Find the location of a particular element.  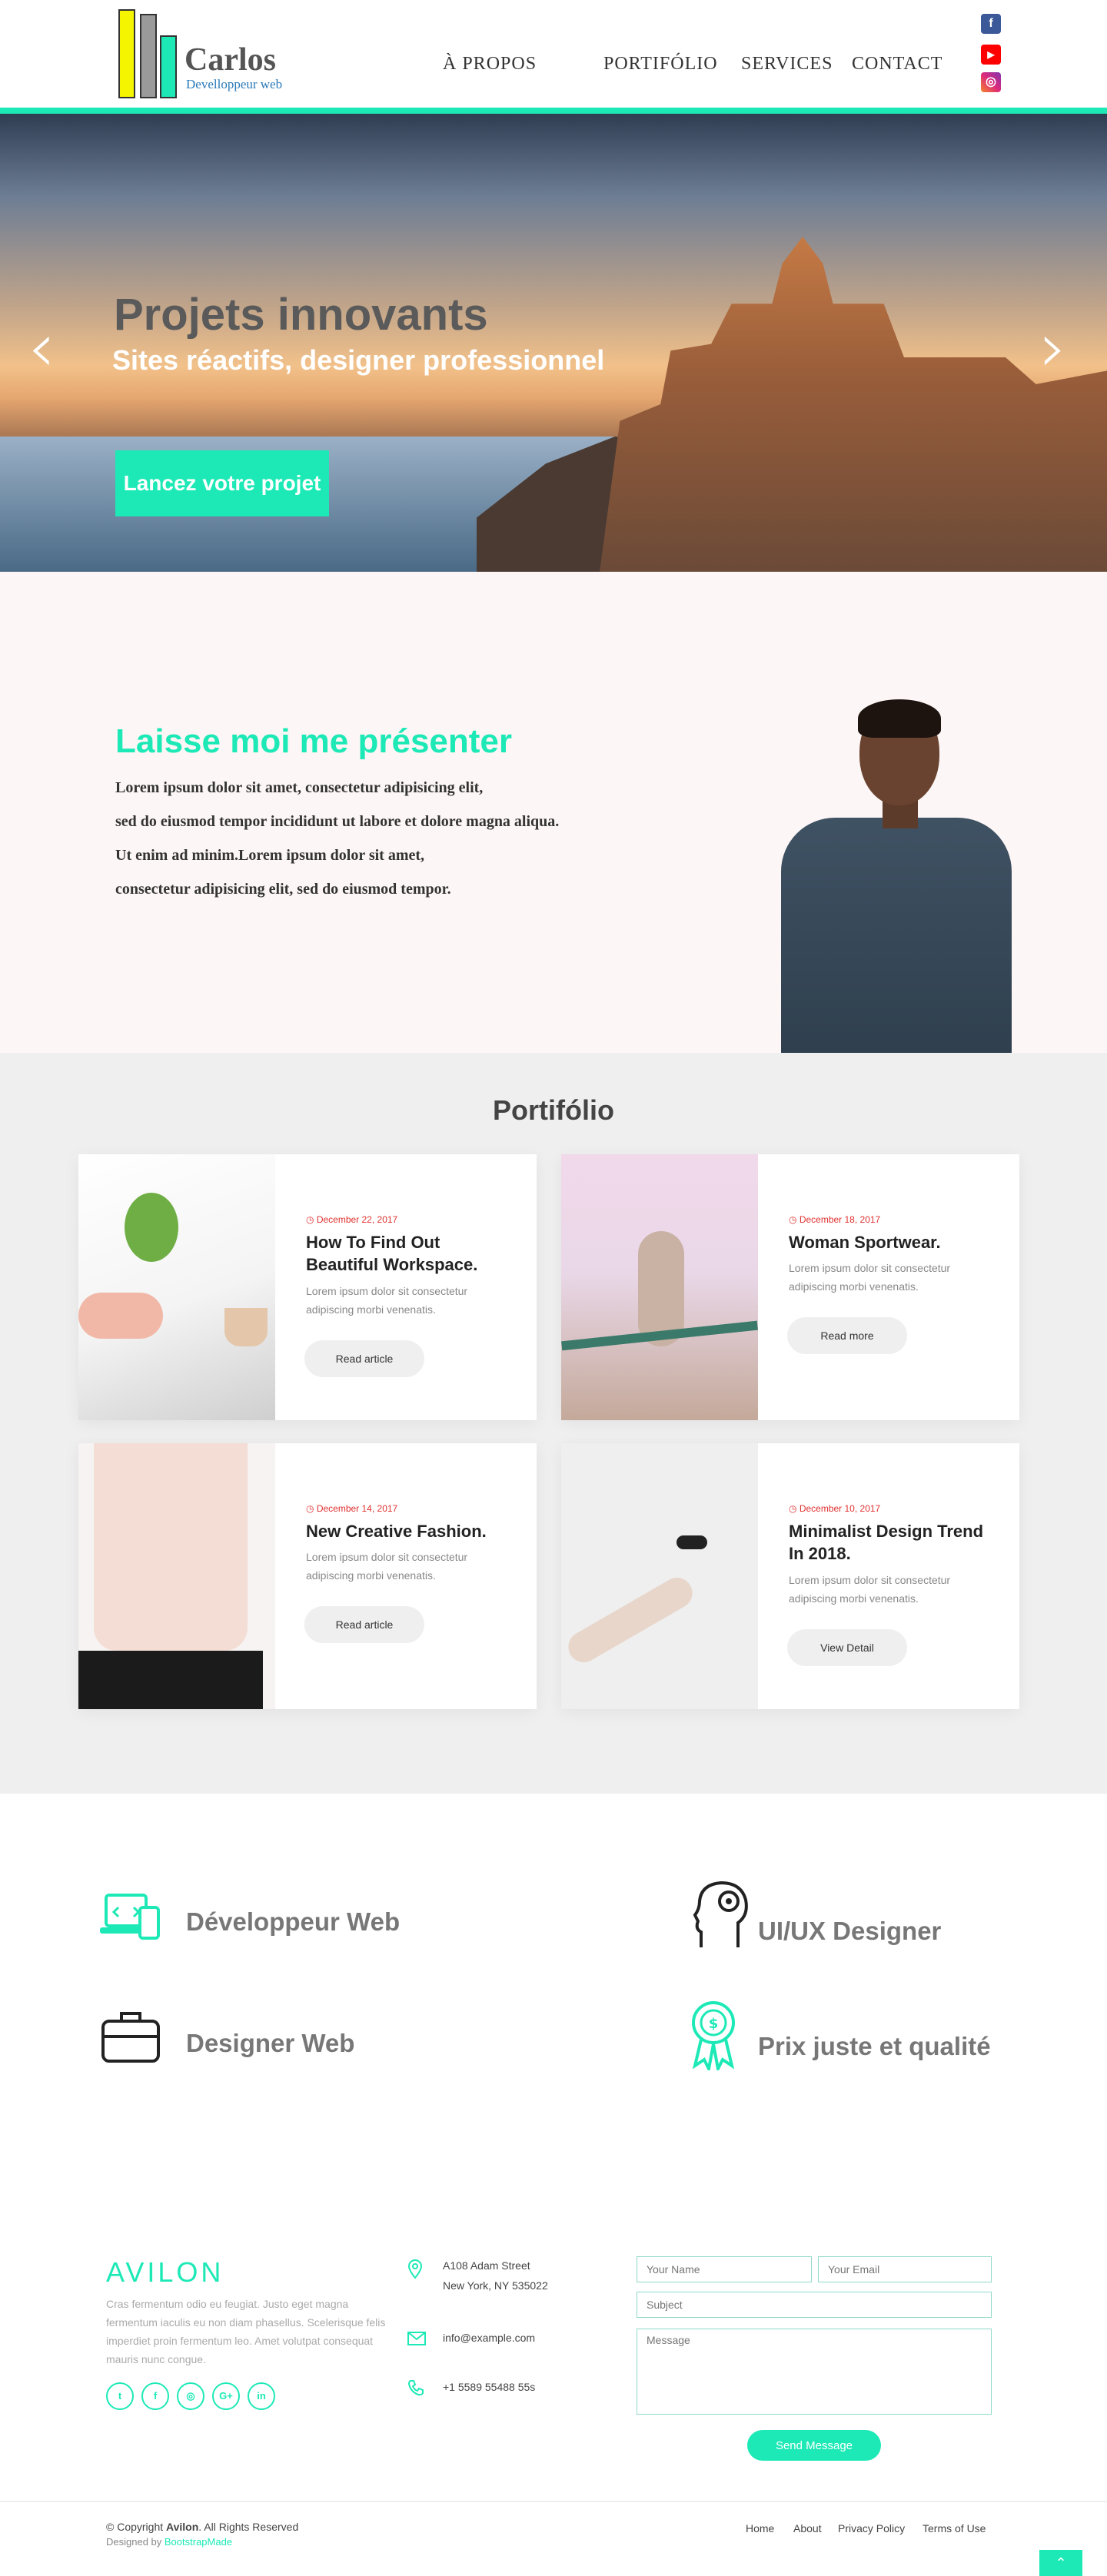

card-date-text: December 10, 2017 is located at coordinates (840, 1508).